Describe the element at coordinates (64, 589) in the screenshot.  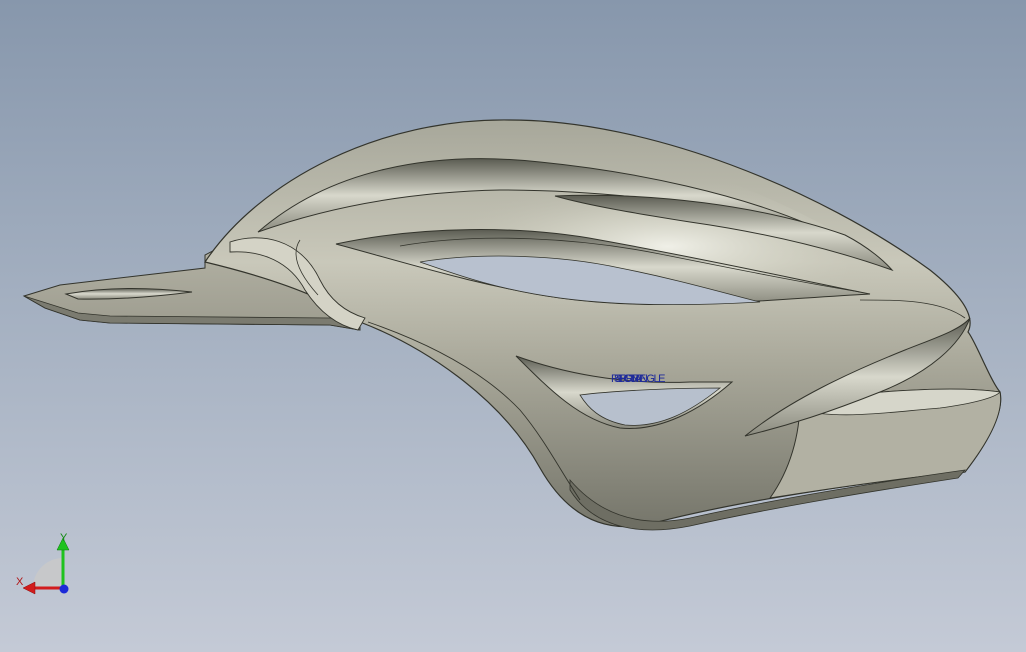
I see `z-axis-dot` at that location.